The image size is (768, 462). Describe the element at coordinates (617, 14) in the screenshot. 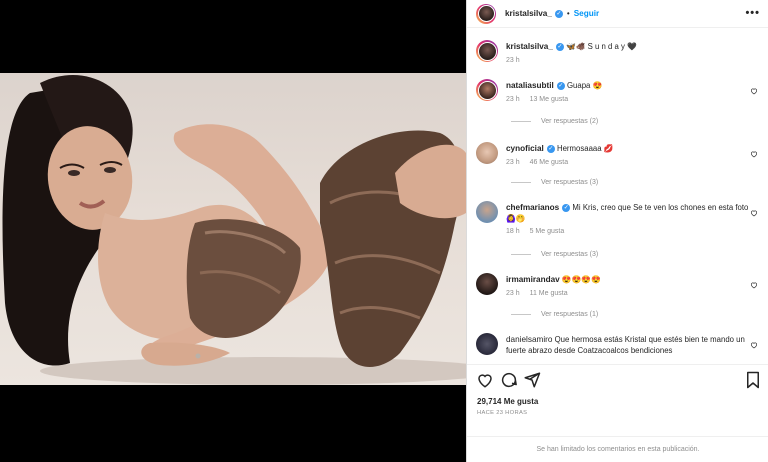

I see `post-header: kristalsilva_ ✓ • Seguir •••` at that location.